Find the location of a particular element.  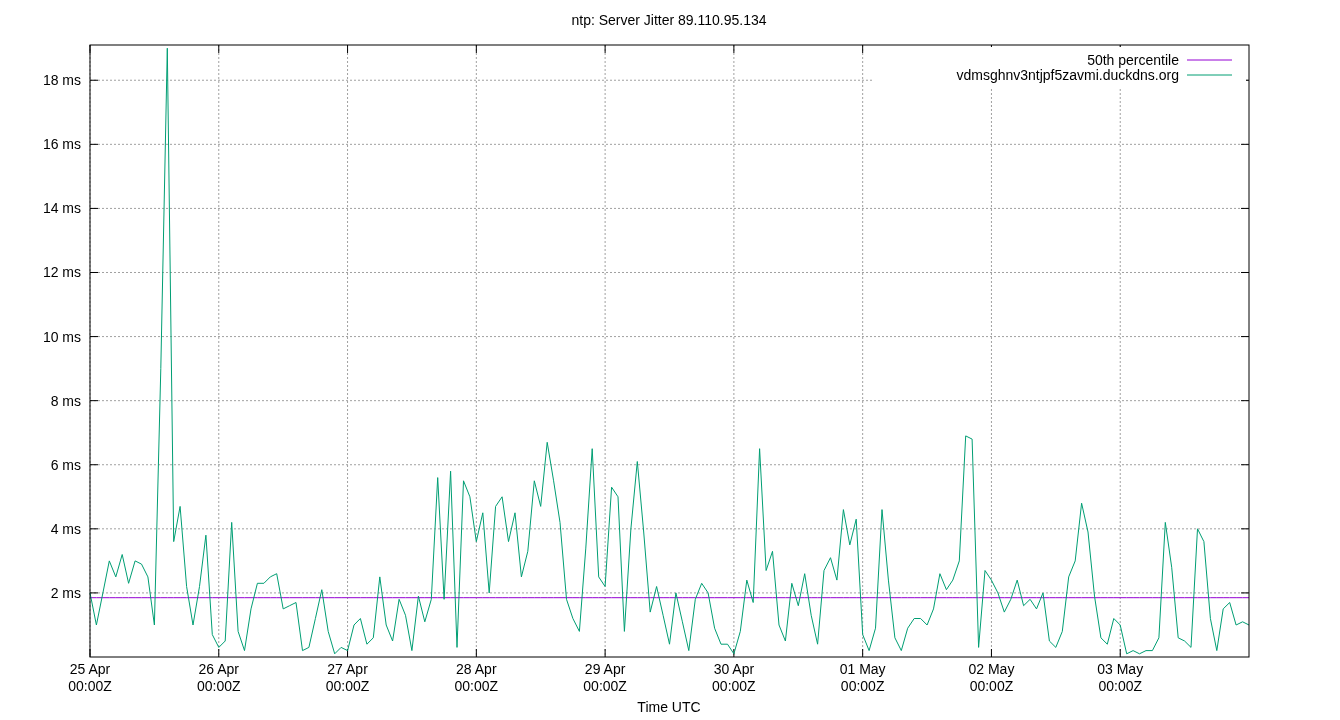

legend-label: 50th percentile is located at coordinates (1133, 60).